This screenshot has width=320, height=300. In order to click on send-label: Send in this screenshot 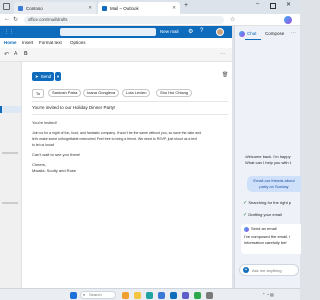, I will do `click(46, 76)`.